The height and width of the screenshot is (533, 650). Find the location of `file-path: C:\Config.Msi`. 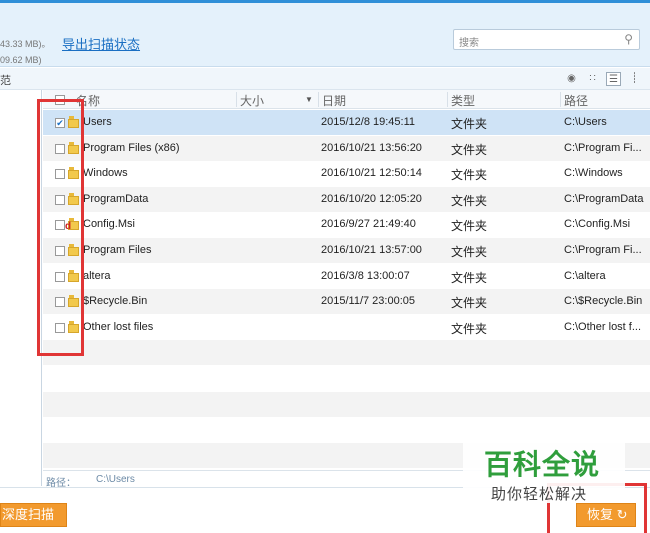

file-path: C:\Config.Msi is located at coordinates (597, 224).